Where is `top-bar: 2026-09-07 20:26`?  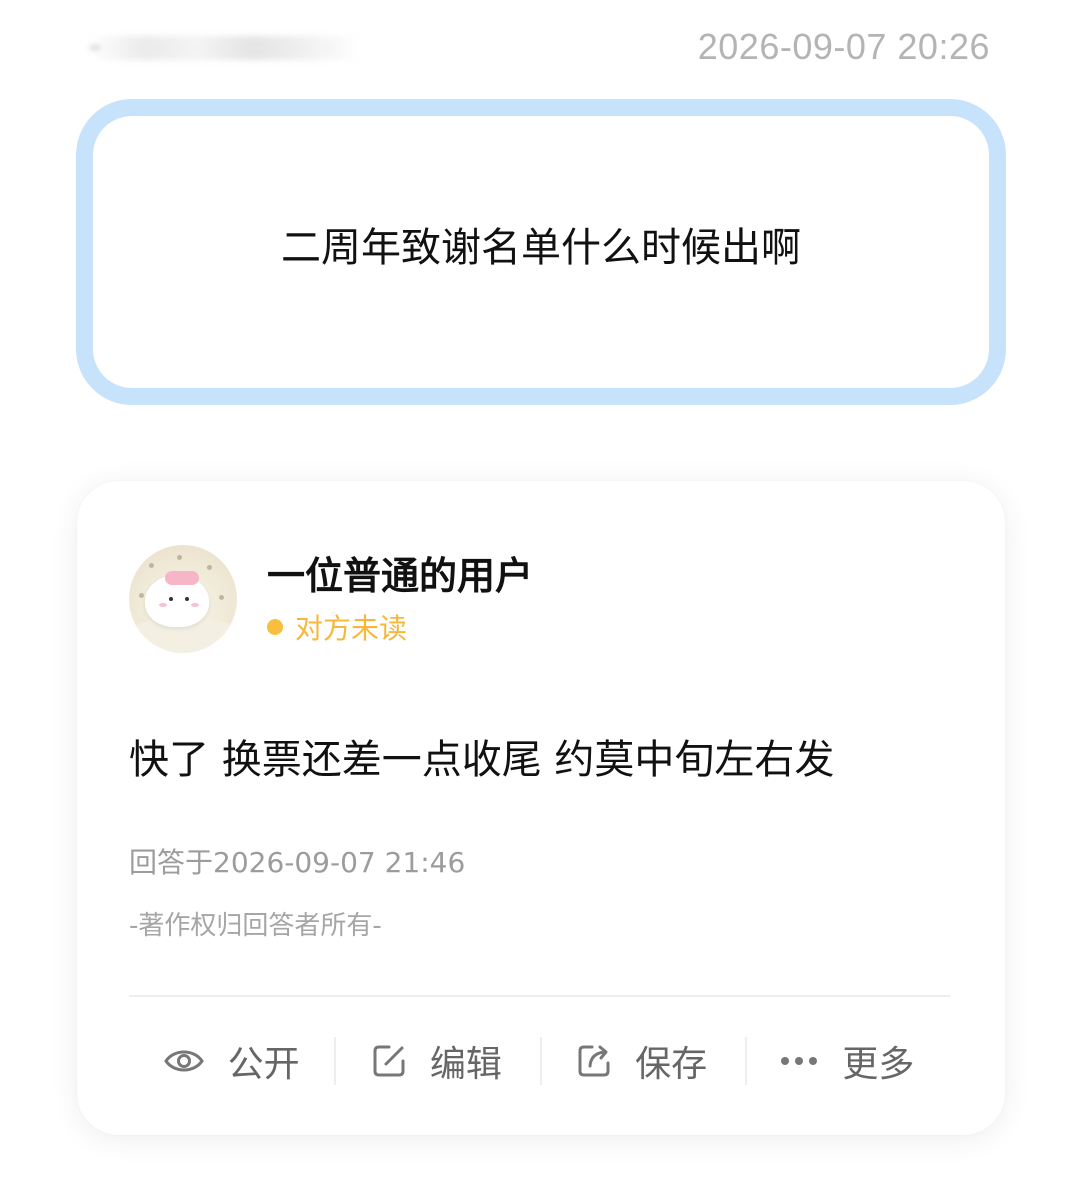 top-bar: 2026-09-07 20:26 is located at coordinates (540, 48).